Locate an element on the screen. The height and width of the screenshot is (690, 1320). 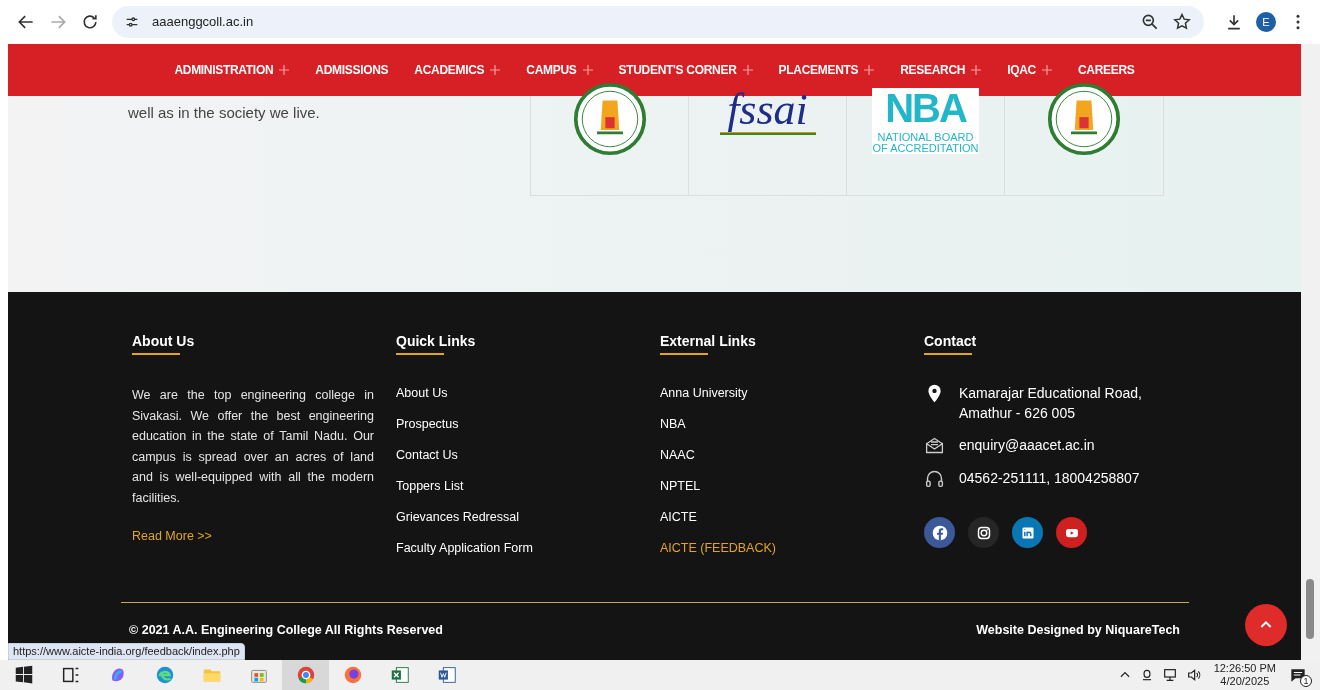
nba-logo: NBA NATIONAL BOARD OF ACCREDITATION is located at coordinates (925, 121).